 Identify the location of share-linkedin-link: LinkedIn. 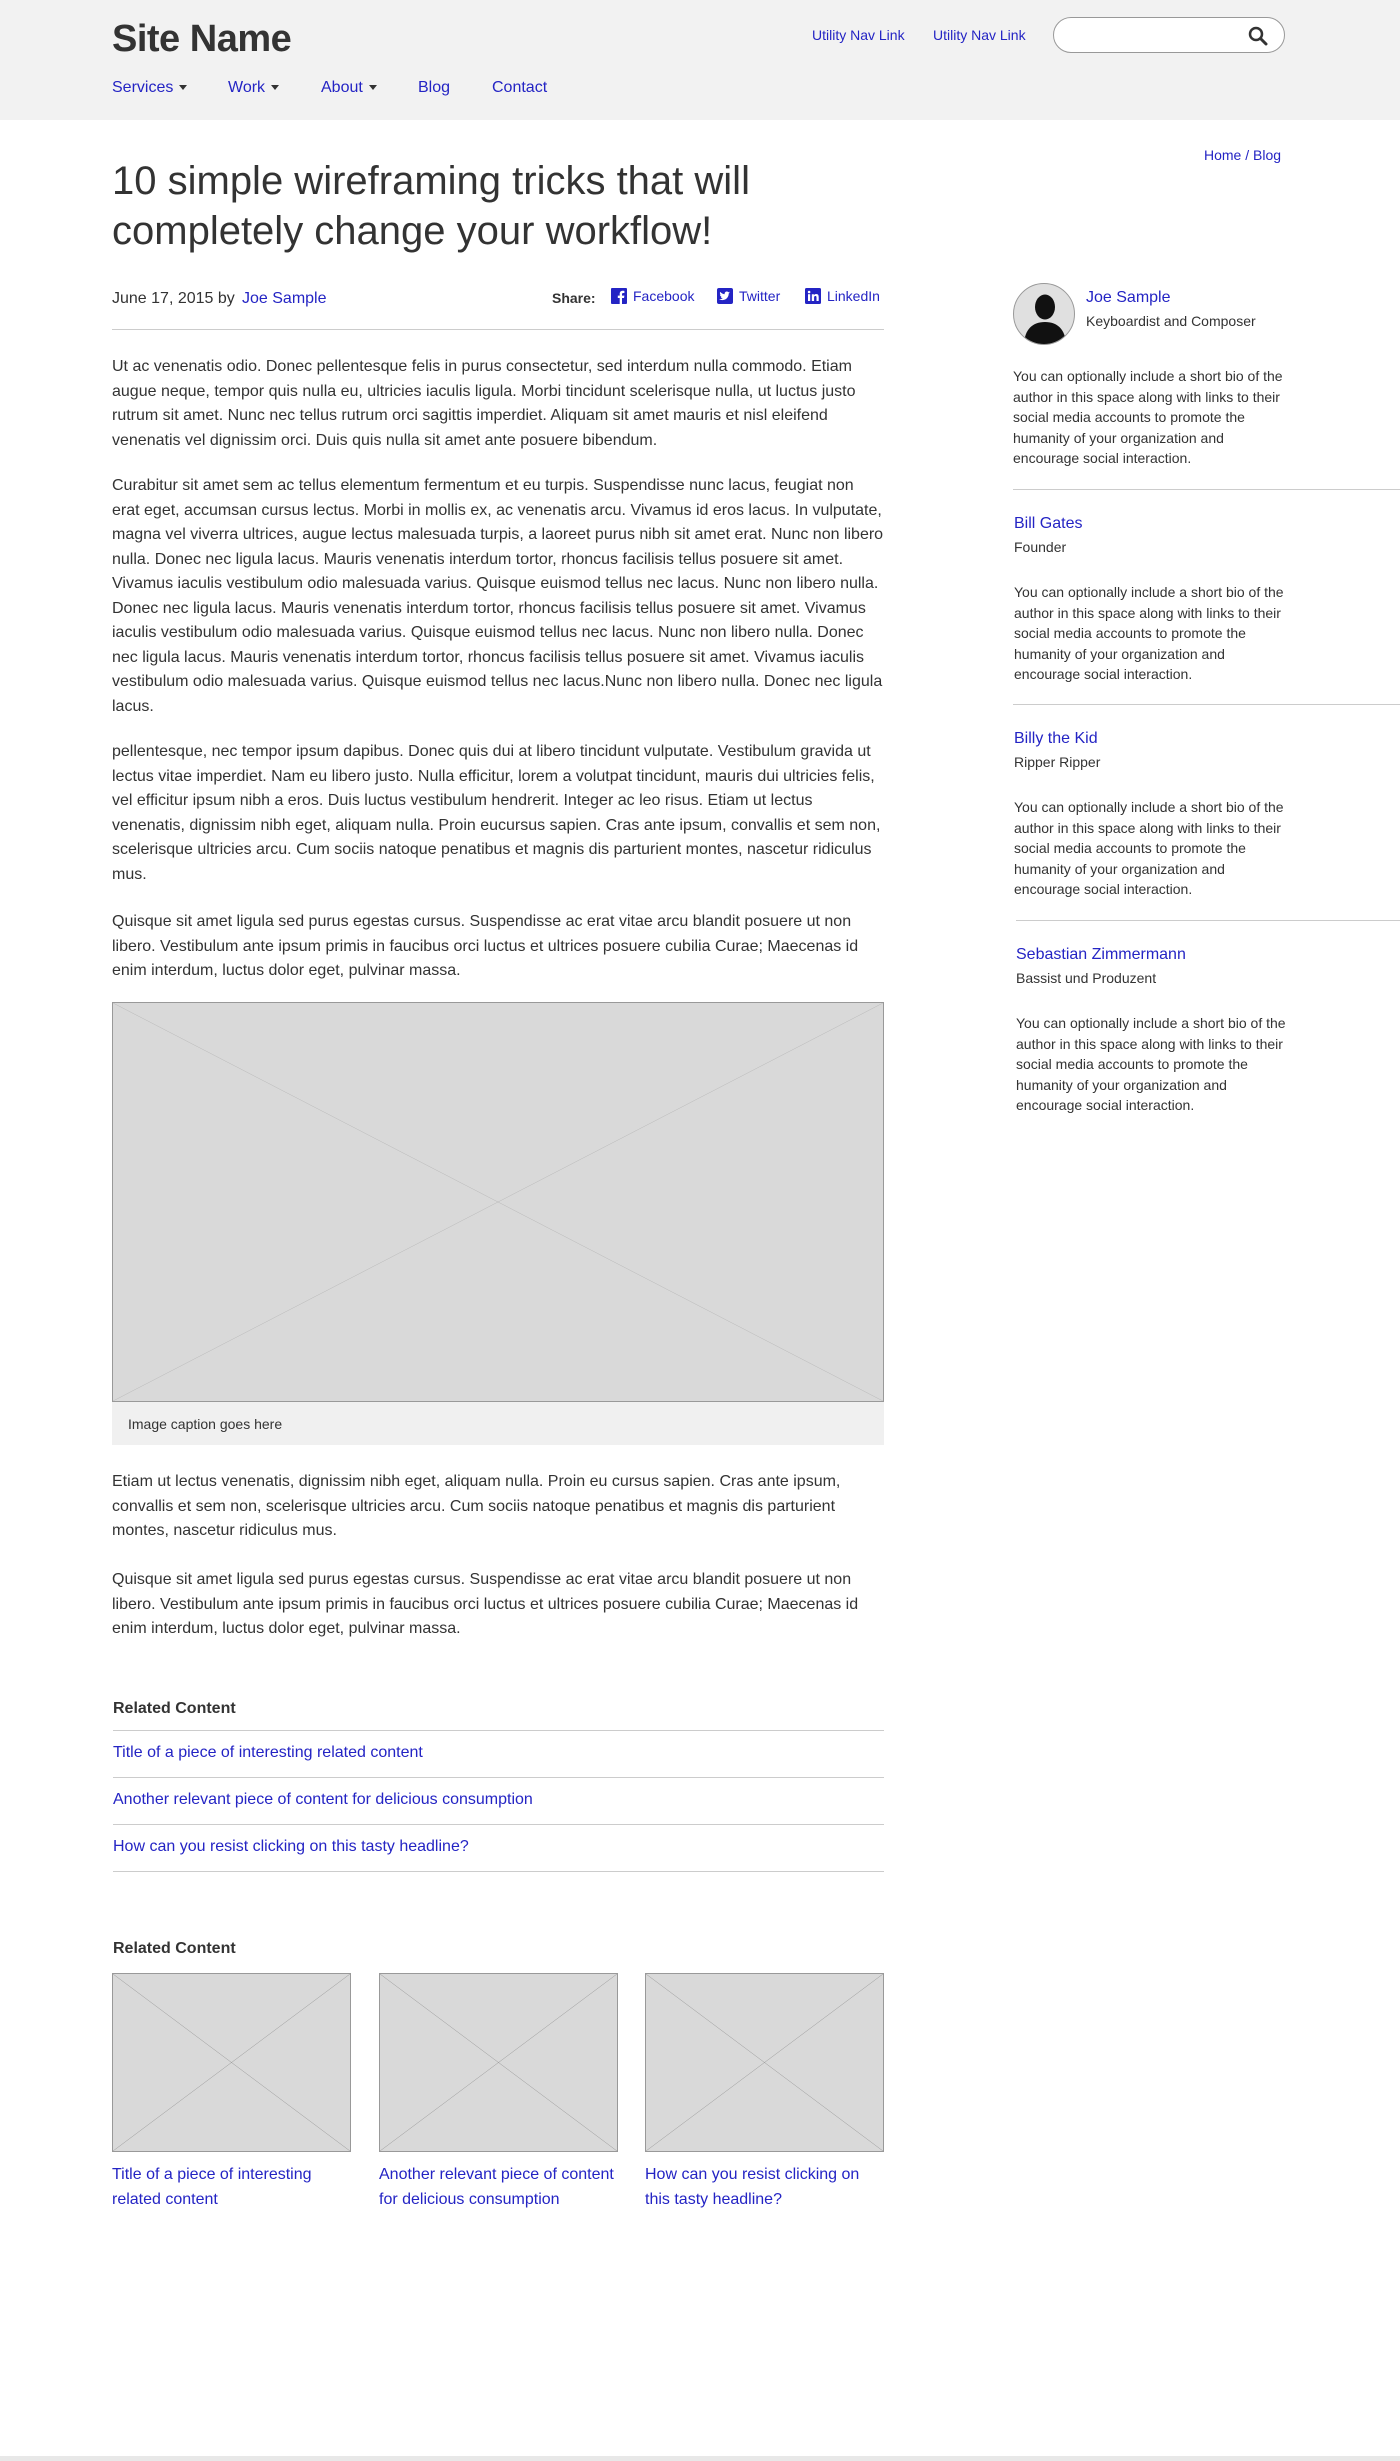
(842, 296).